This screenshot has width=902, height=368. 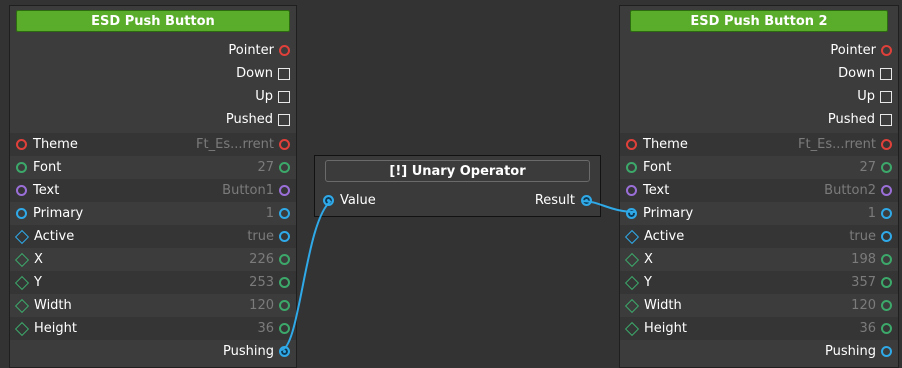 What do you see at coordinates (586, 200) in the screenshot?
I see `result-port-icon` at bounding box center [586, 200].